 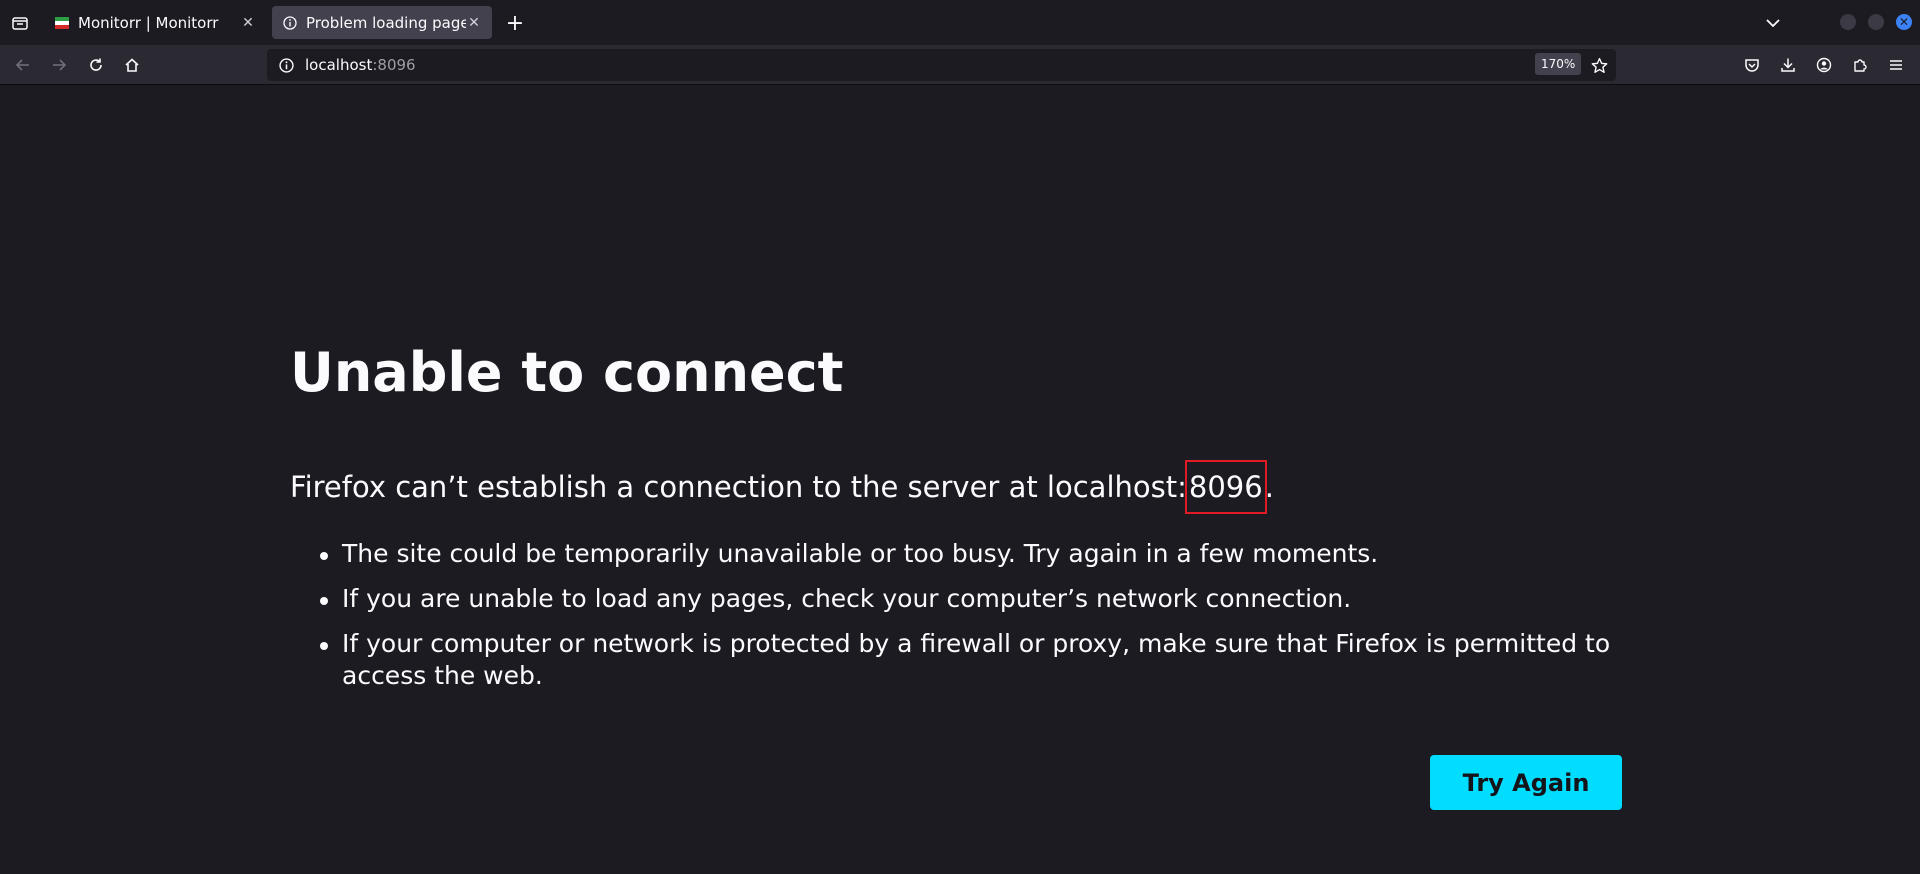 I want to click on chevron-down-icon, so click(x=1773, y=23).